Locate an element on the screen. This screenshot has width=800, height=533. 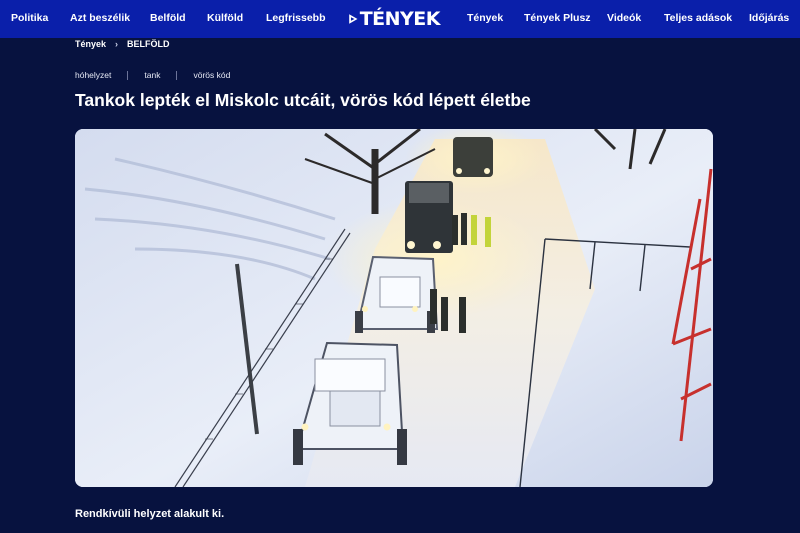
article-tags: hóhelyzet tank vörös kód is located at coordinates (152, 75).